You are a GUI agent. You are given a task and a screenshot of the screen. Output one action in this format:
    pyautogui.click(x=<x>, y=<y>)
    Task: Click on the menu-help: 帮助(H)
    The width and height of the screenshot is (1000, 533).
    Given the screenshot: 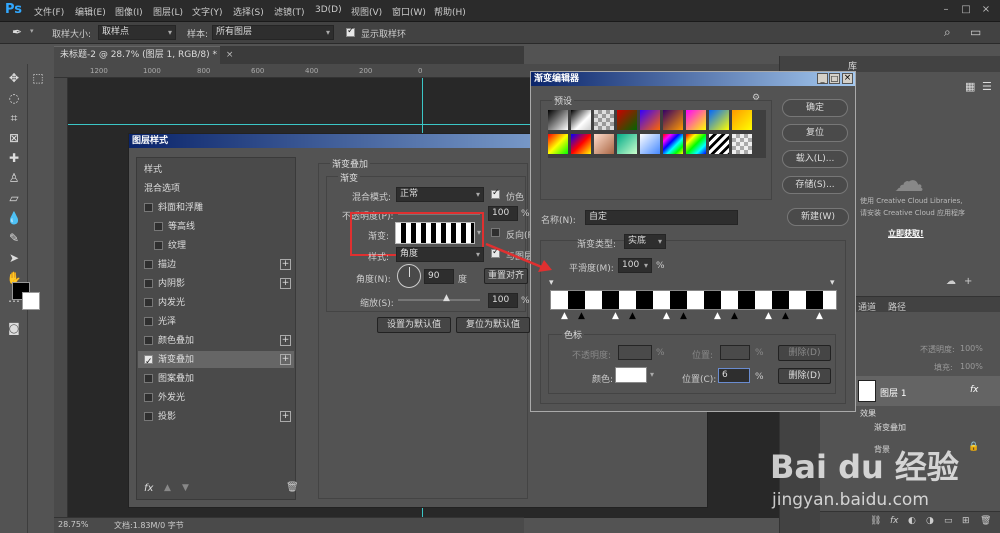 What is the action you would take?
    pyautogui.click(x=450, y=11)
    